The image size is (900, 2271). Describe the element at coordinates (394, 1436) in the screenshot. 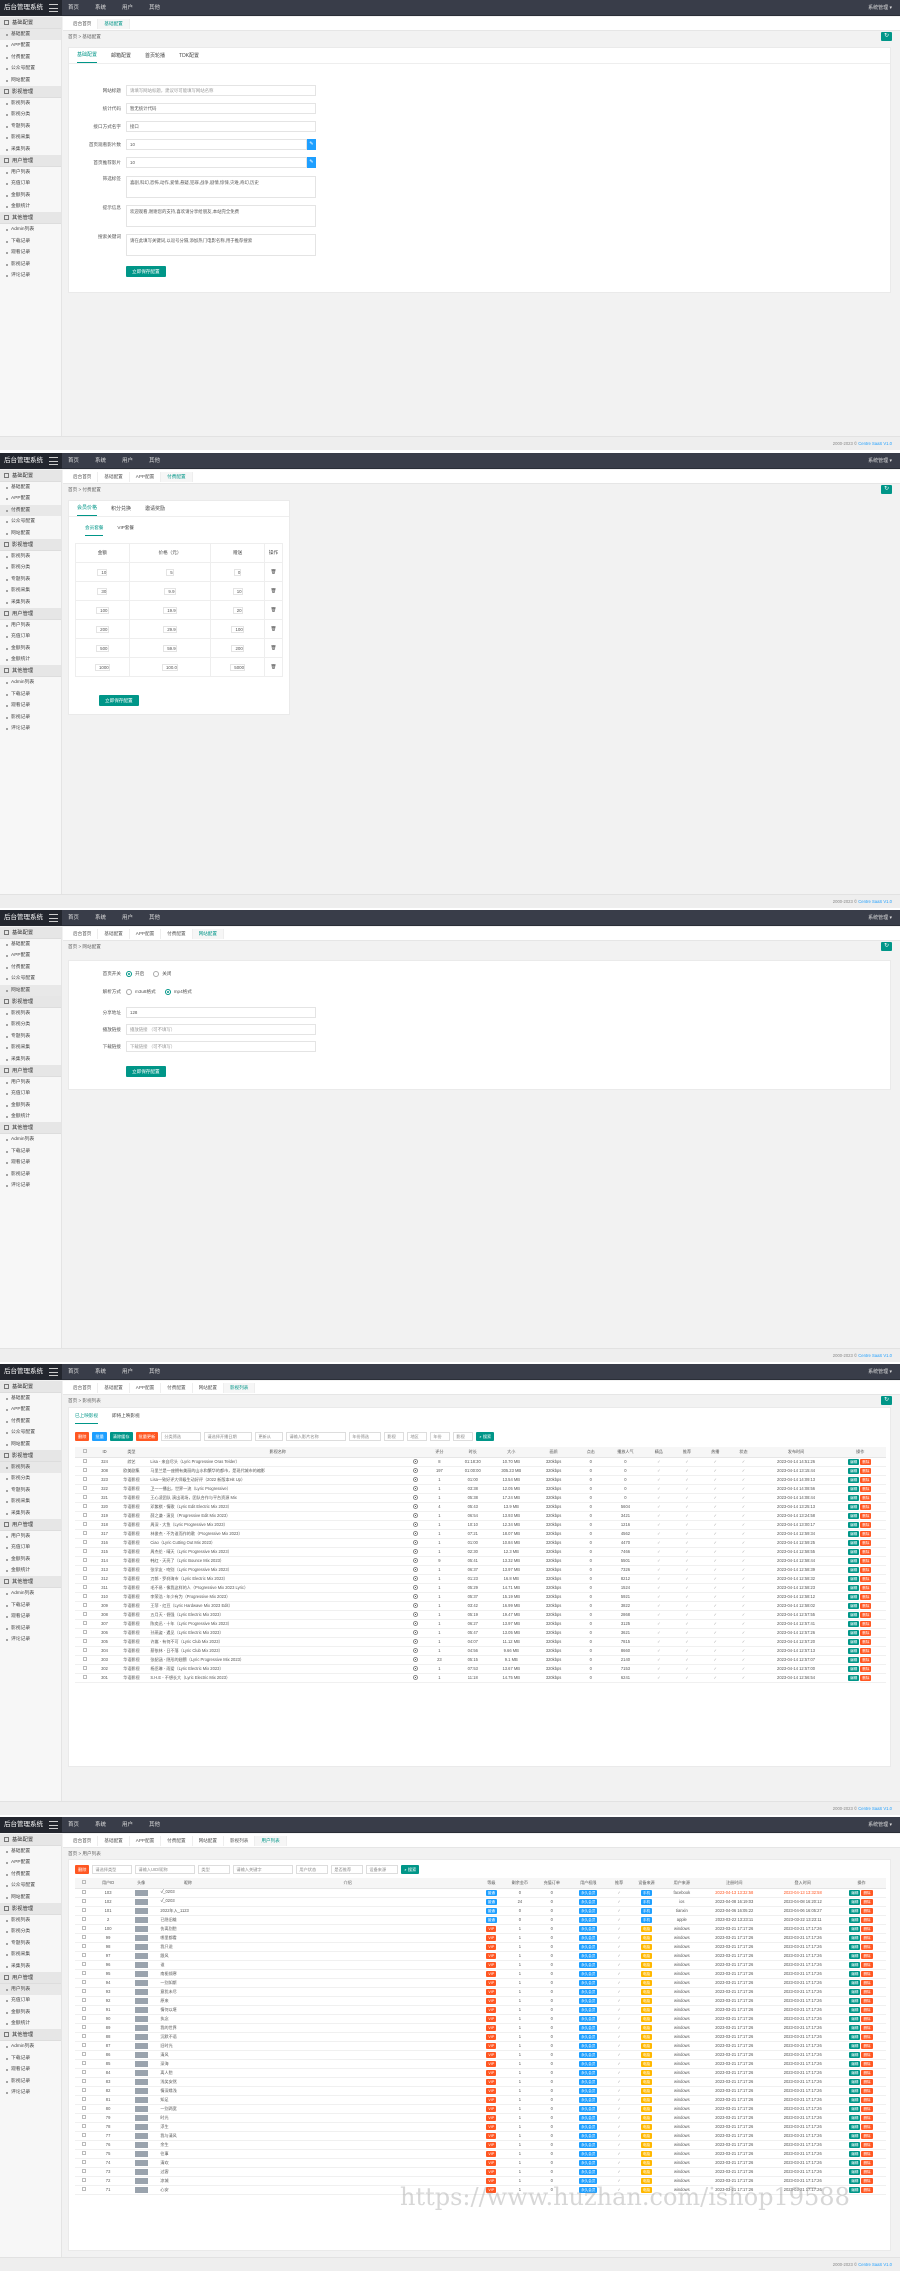

I see `filter-select: 影视` at that location.